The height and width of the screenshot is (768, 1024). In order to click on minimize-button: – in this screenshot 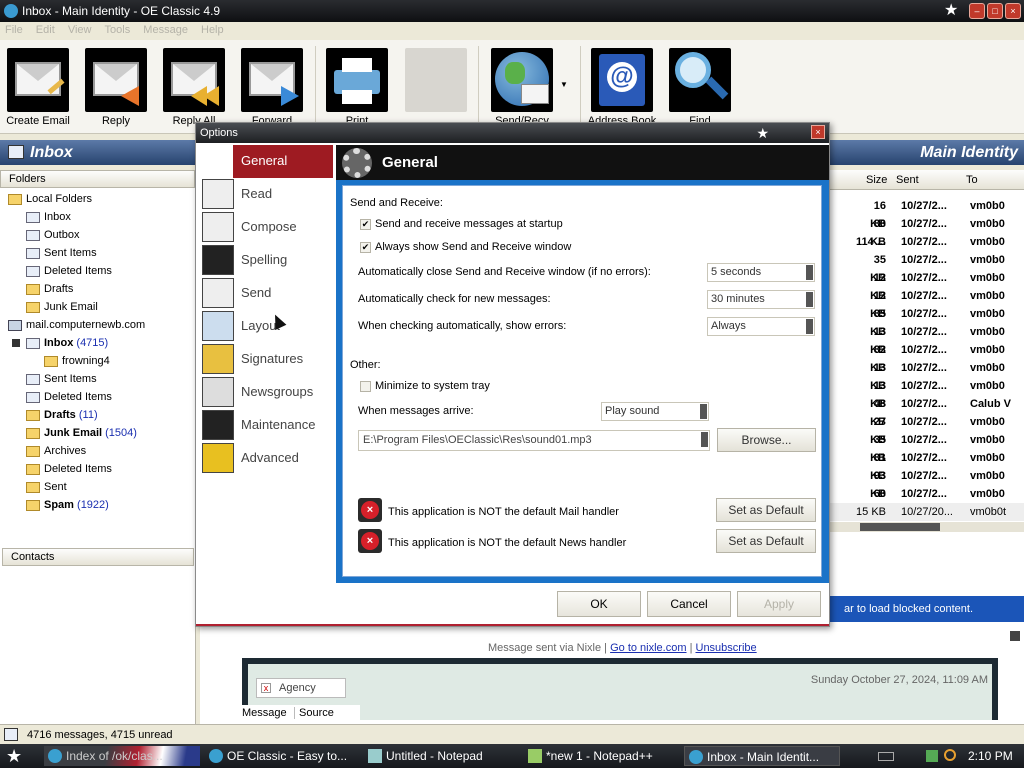, I will do `click(977, 11)`.